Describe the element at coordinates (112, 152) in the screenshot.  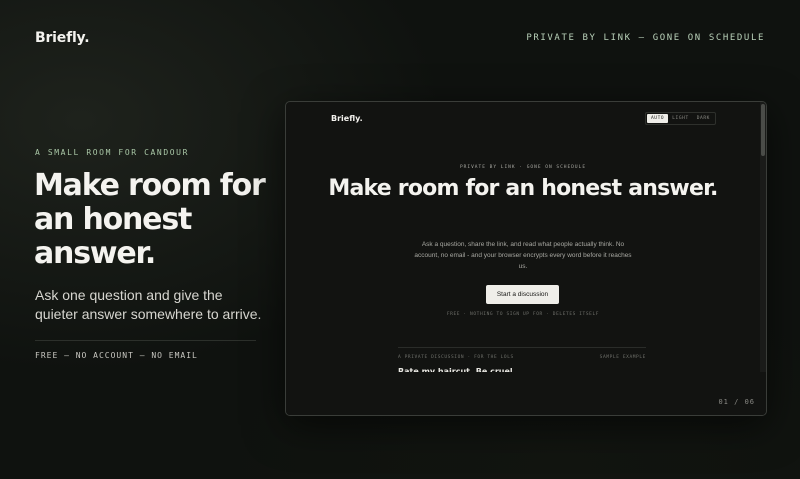
I see `hero-eyebrow: A SMALL ROOM FOR CANDOUR` at that location.